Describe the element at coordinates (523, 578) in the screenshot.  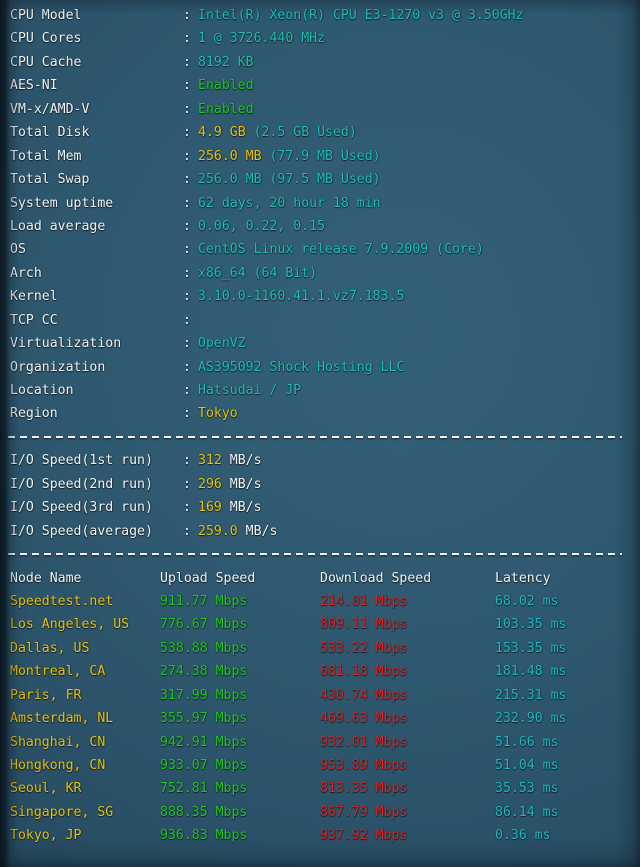
I see `header-latency: Latency` at that location.